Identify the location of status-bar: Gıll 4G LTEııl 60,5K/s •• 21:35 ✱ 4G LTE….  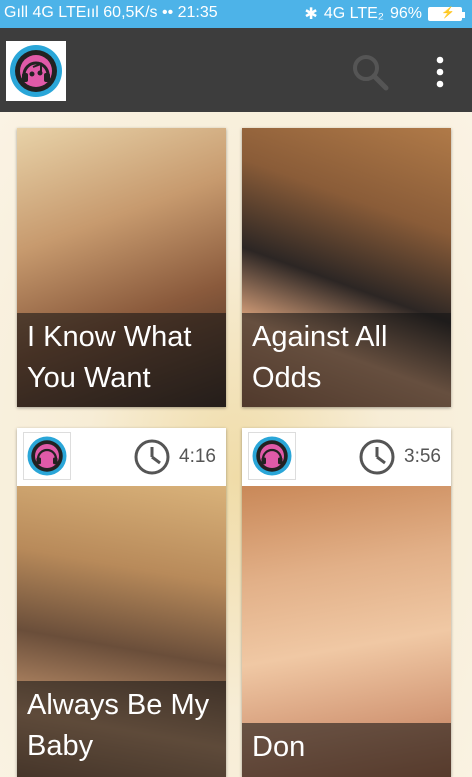
(236, 14).